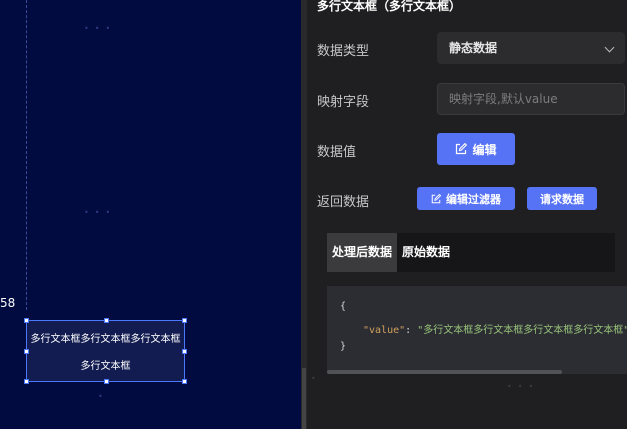 The height and width of the screenshot is (429, 627). Describe the element at coordinates (531, 48) in the screenshot. I see `data-type-select: 静态数据` at that location.